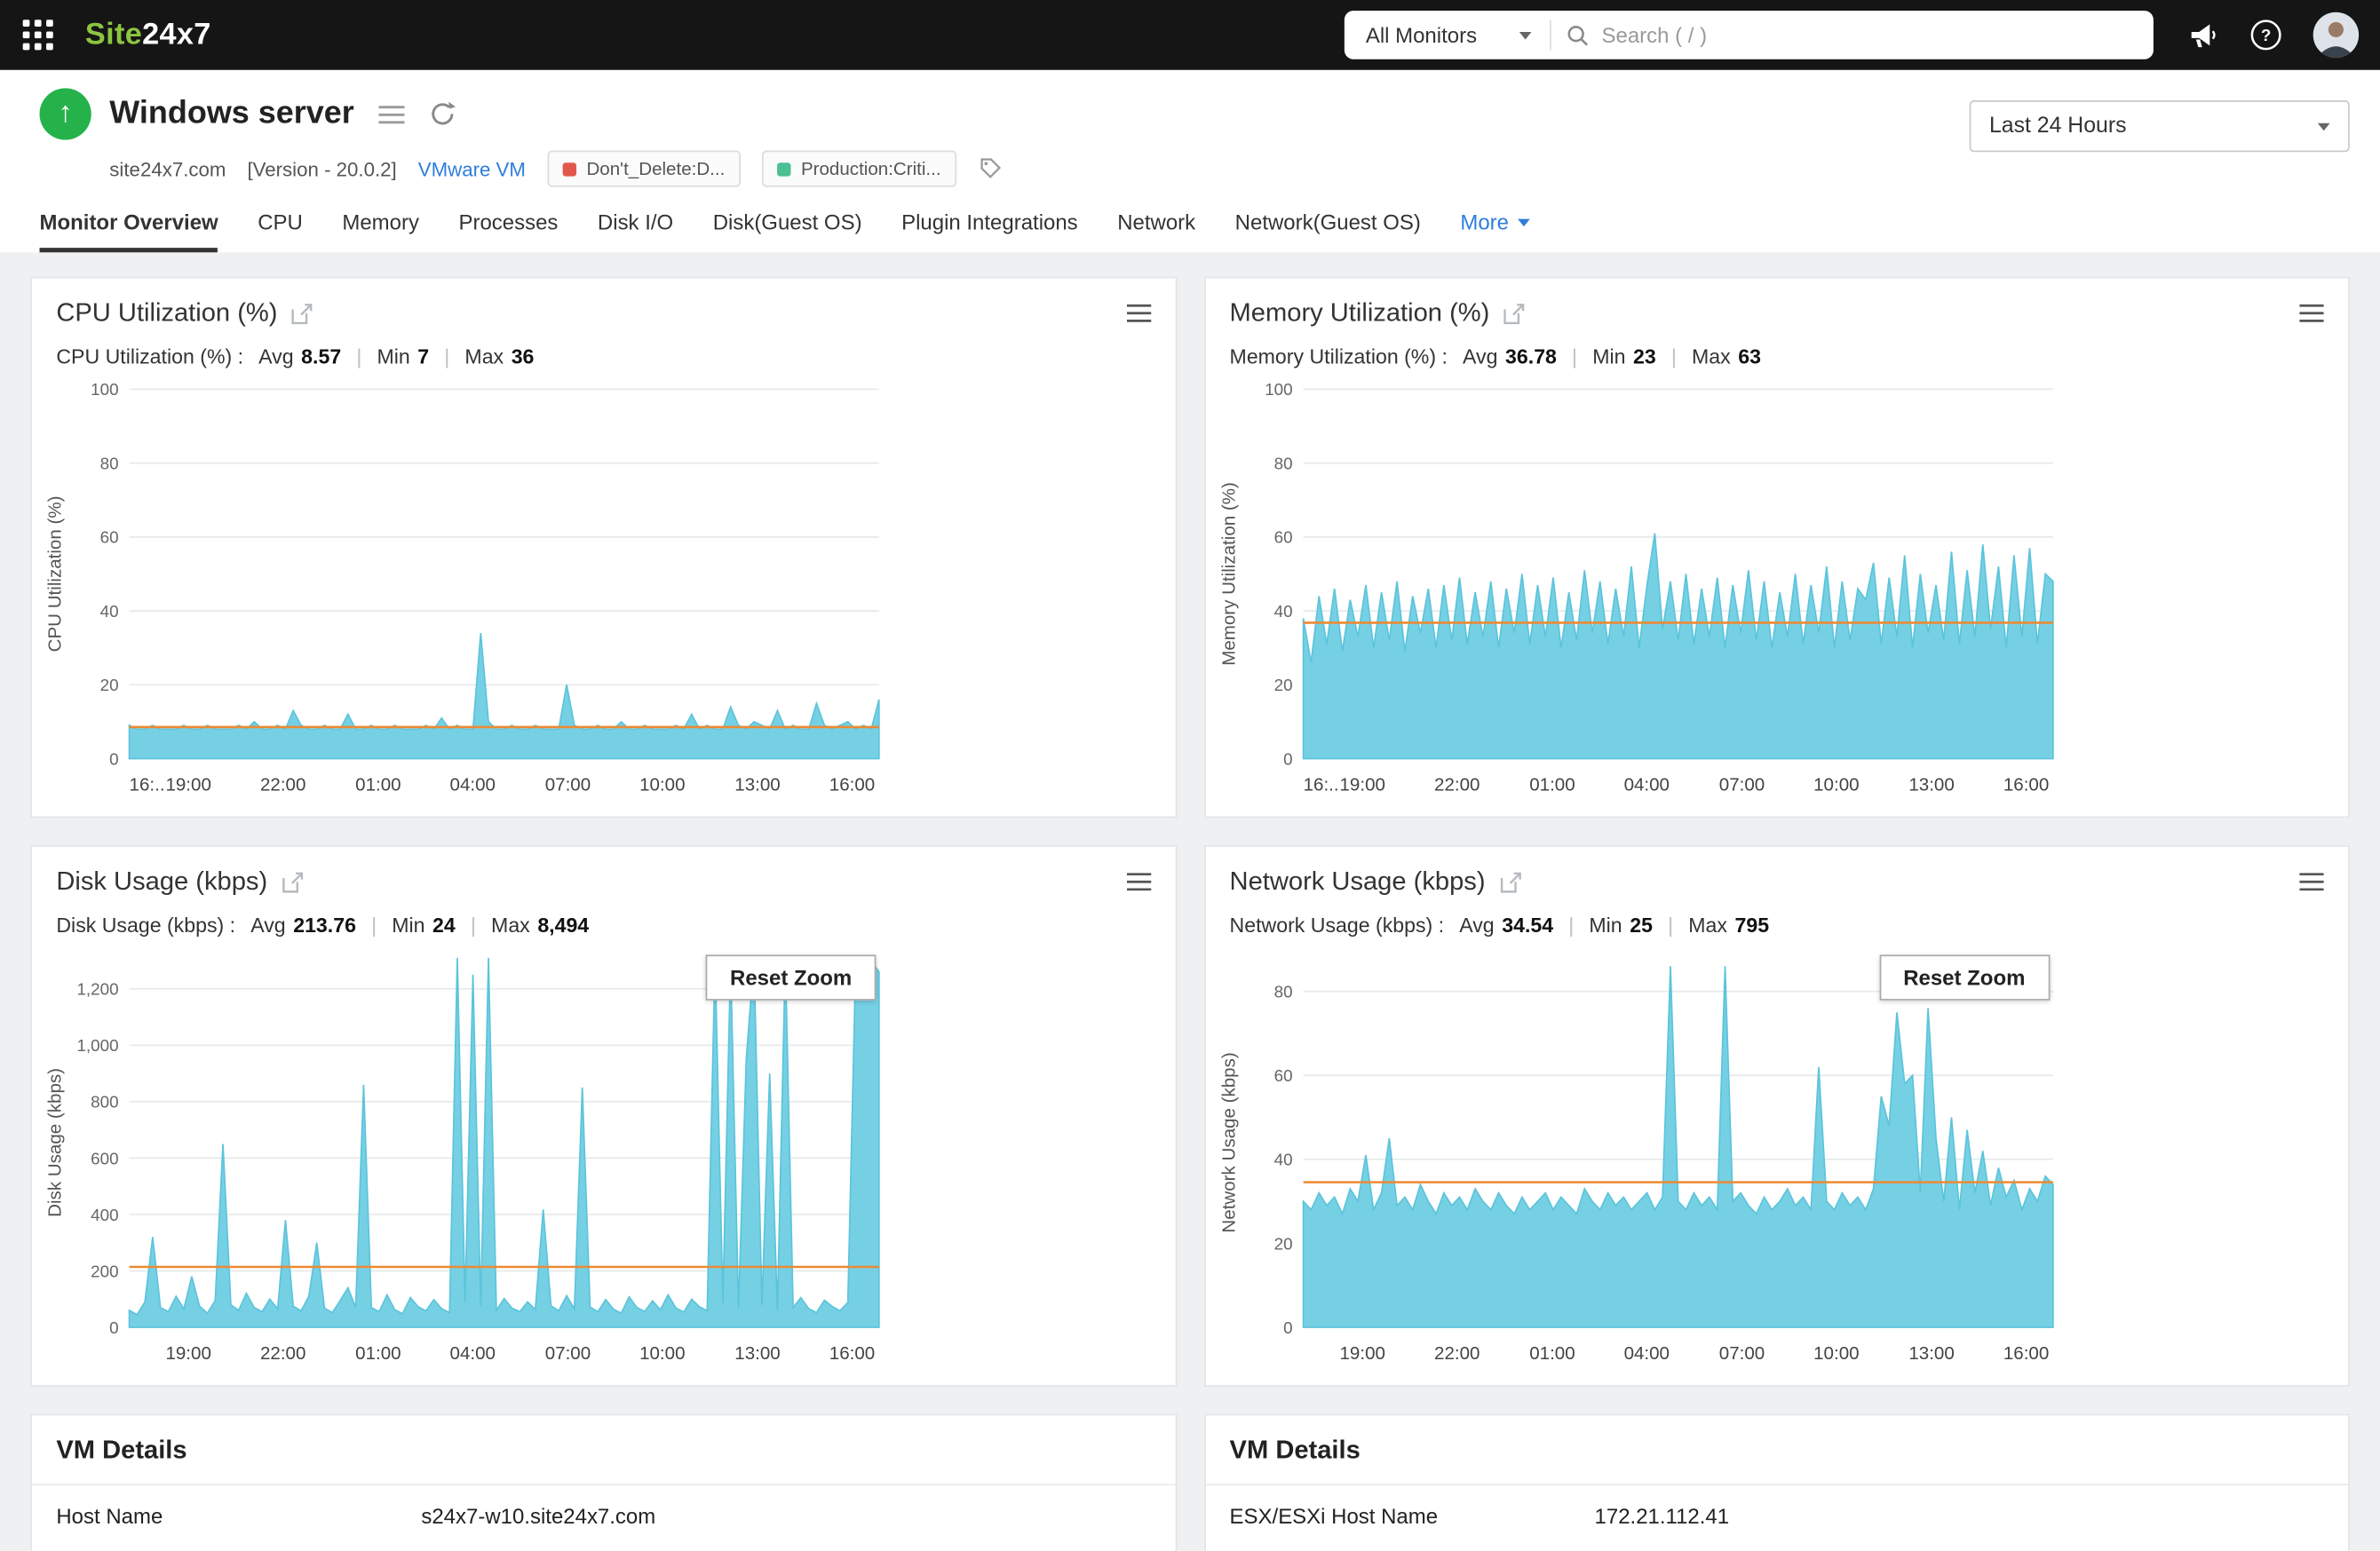  I want to click on svg-text: 07:00, so click(568, 785).